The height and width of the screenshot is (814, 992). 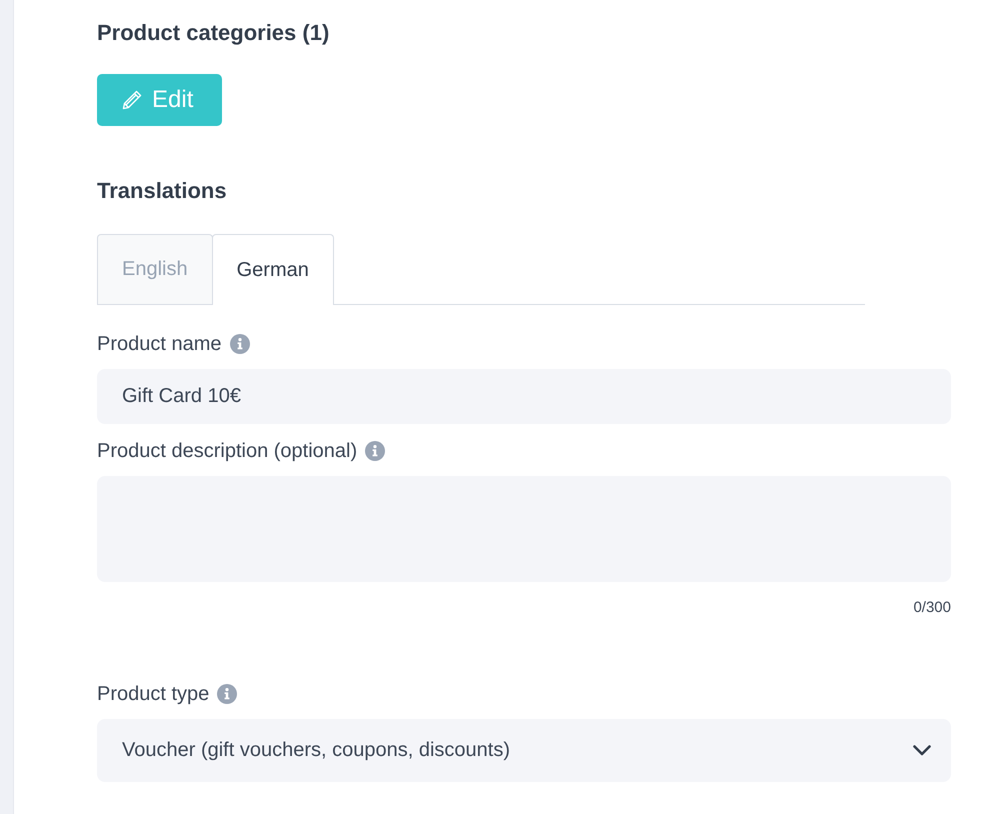 What do you see at coordinates (524, 750) in the screenshot?
I see `dropdown-select: Voucher (gift vouchers, coupons, discounts)` at bounding box center [524, 750].